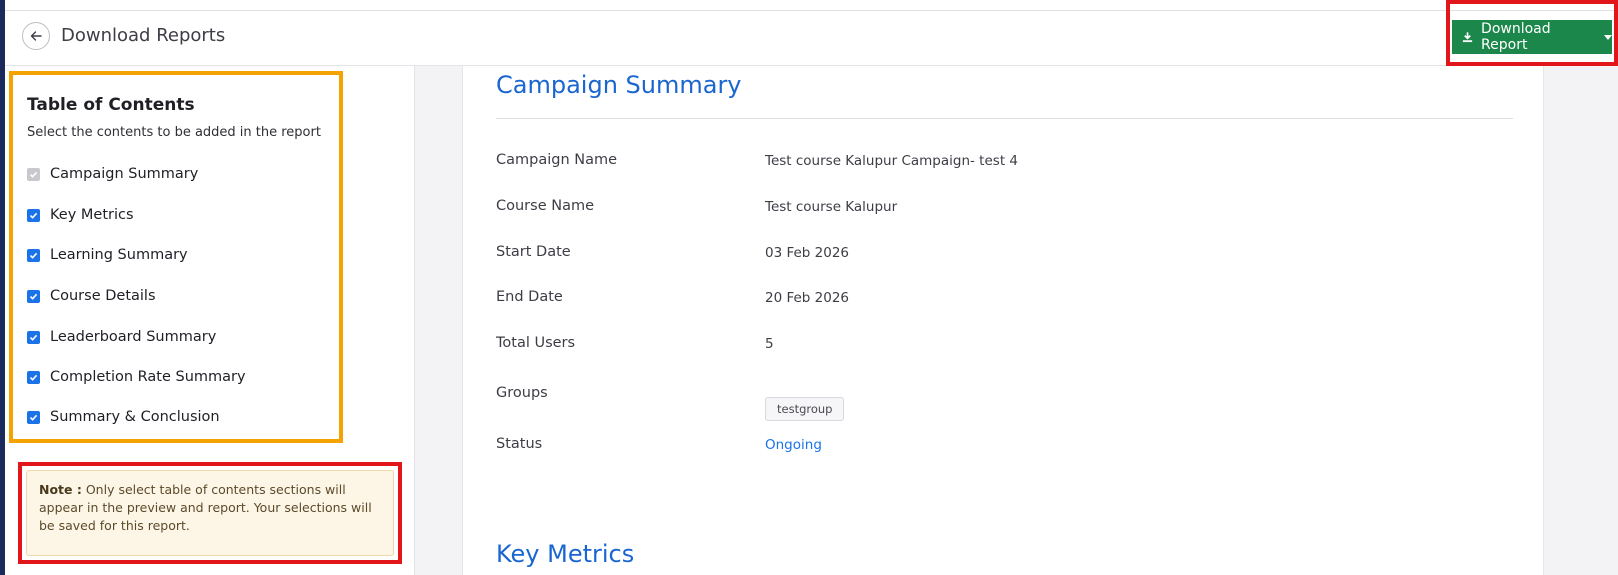  Describe the element at coordinates (1608, 37) in the screenshot. I see `caret-down-icon` at that location.